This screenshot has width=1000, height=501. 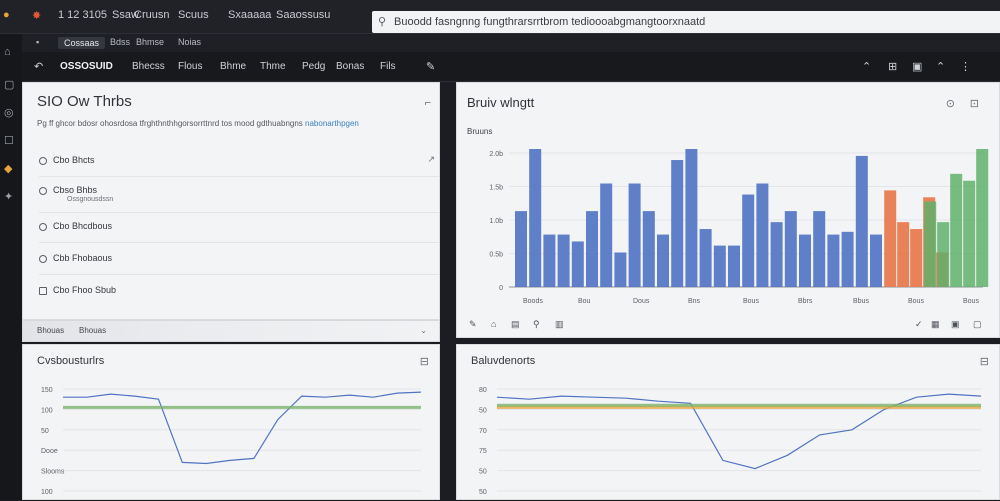 I want to click on tab-6: Sxaaaaa, so click(x=249, y=17).